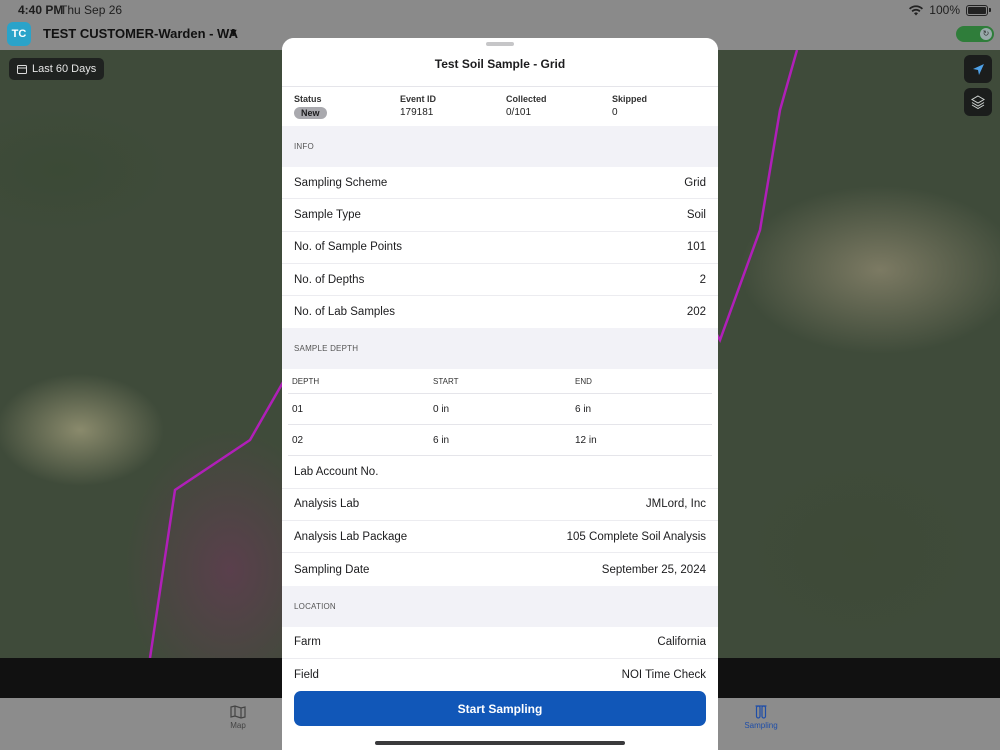 This screenshot has height=750, width=1000. What do you see at coordinates (336, 472) in the screenshot?
I see `row-label: Lab Account No.` at bounding box center [336, 472].